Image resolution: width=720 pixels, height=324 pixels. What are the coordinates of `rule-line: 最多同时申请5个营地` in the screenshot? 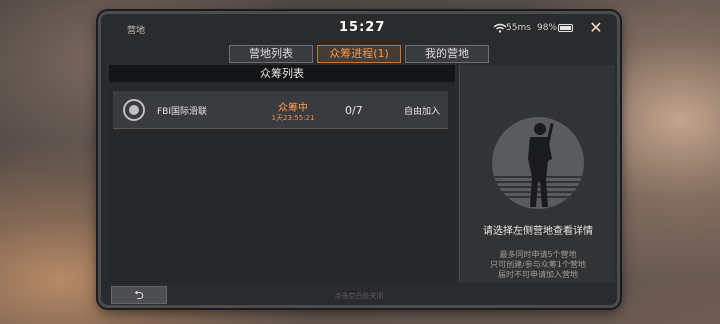 It's located at (538, 254).